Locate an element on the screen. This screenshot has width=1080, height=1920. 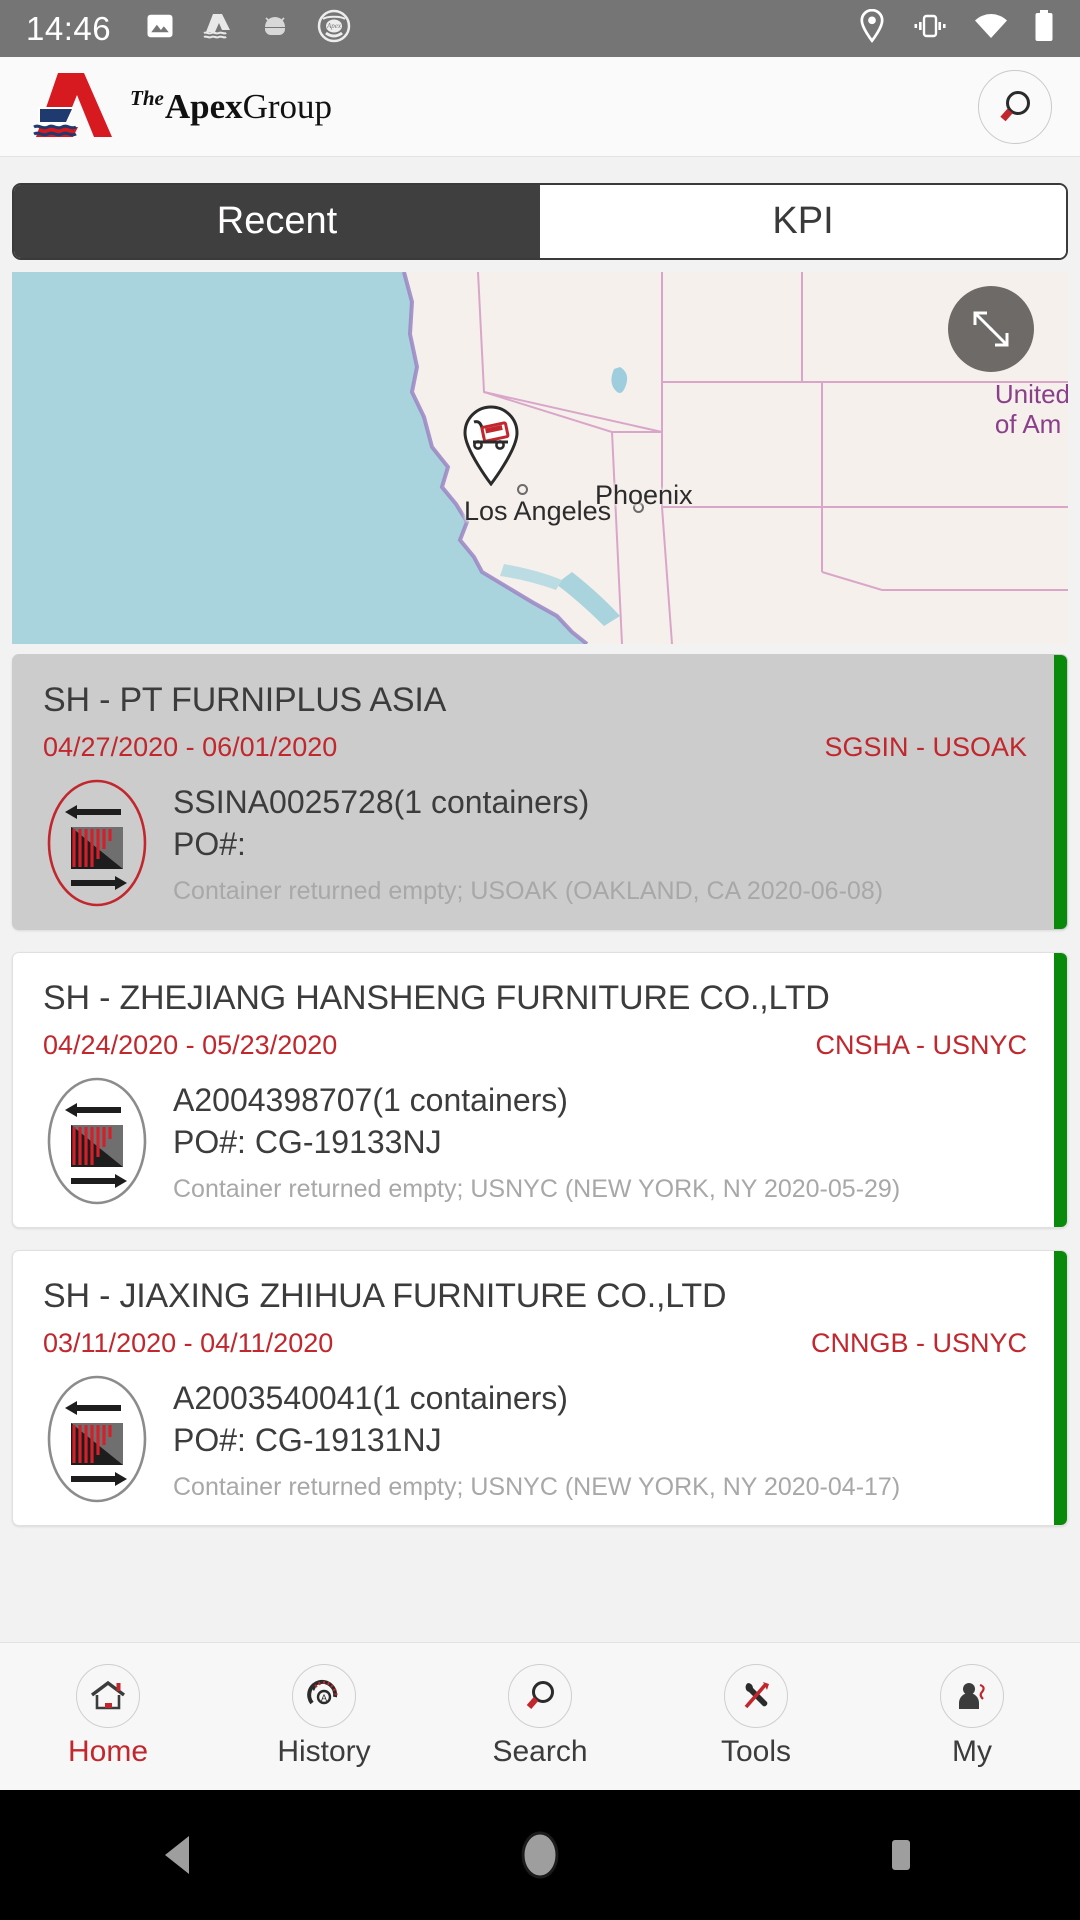
map-country-line2: of Am is located at coordinates (1028, 423).